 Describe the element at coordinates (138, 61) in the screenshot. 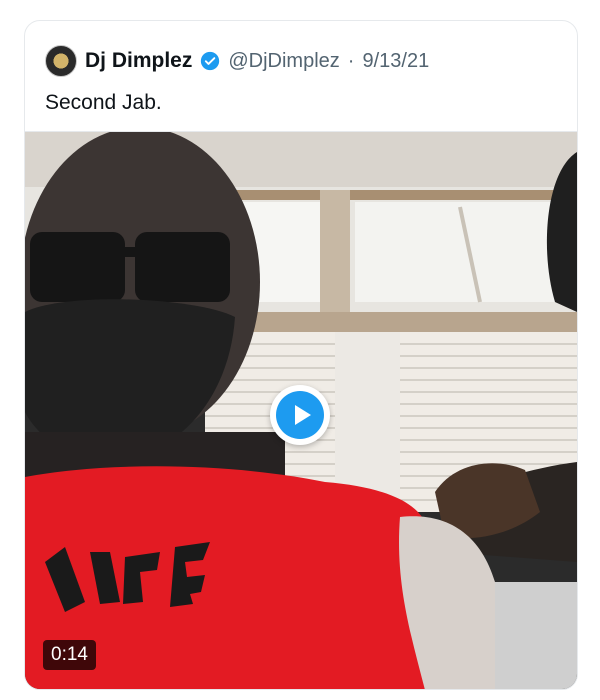

I see `display-name: Dj Dimplez` at that location.